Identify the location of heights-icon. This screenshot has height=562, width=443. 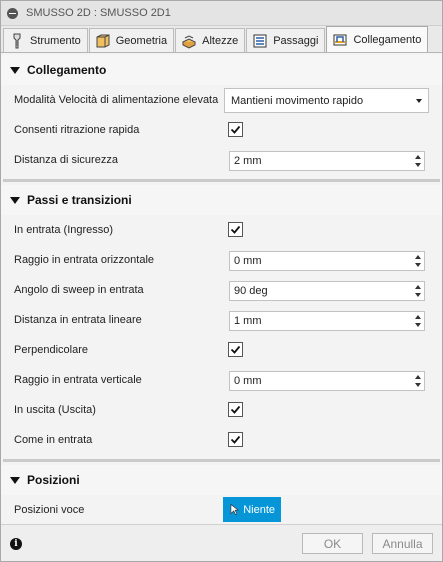
(189, 41).